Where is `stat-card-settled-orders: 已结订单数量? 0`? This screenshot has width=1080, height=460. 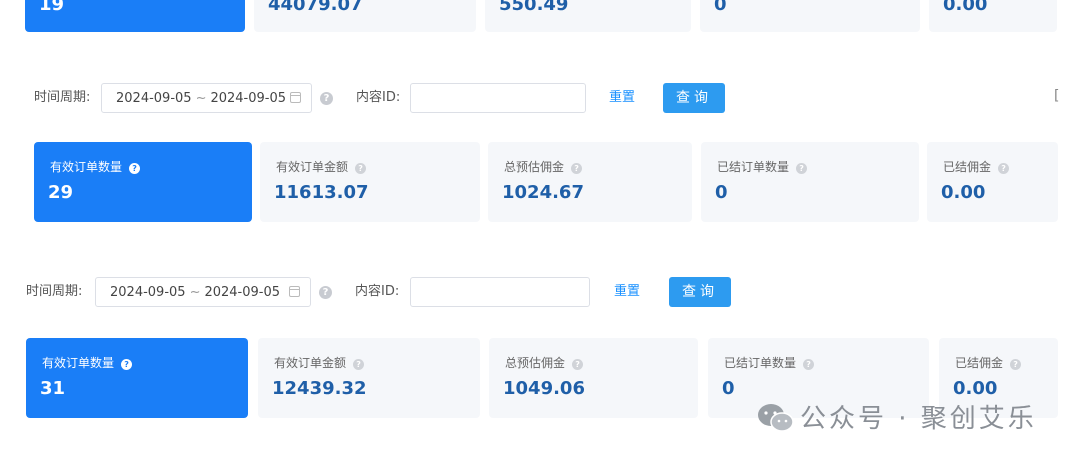
stat-card-settled-orders: 已结订单数量? 0 is located at coordinates (810, 182).